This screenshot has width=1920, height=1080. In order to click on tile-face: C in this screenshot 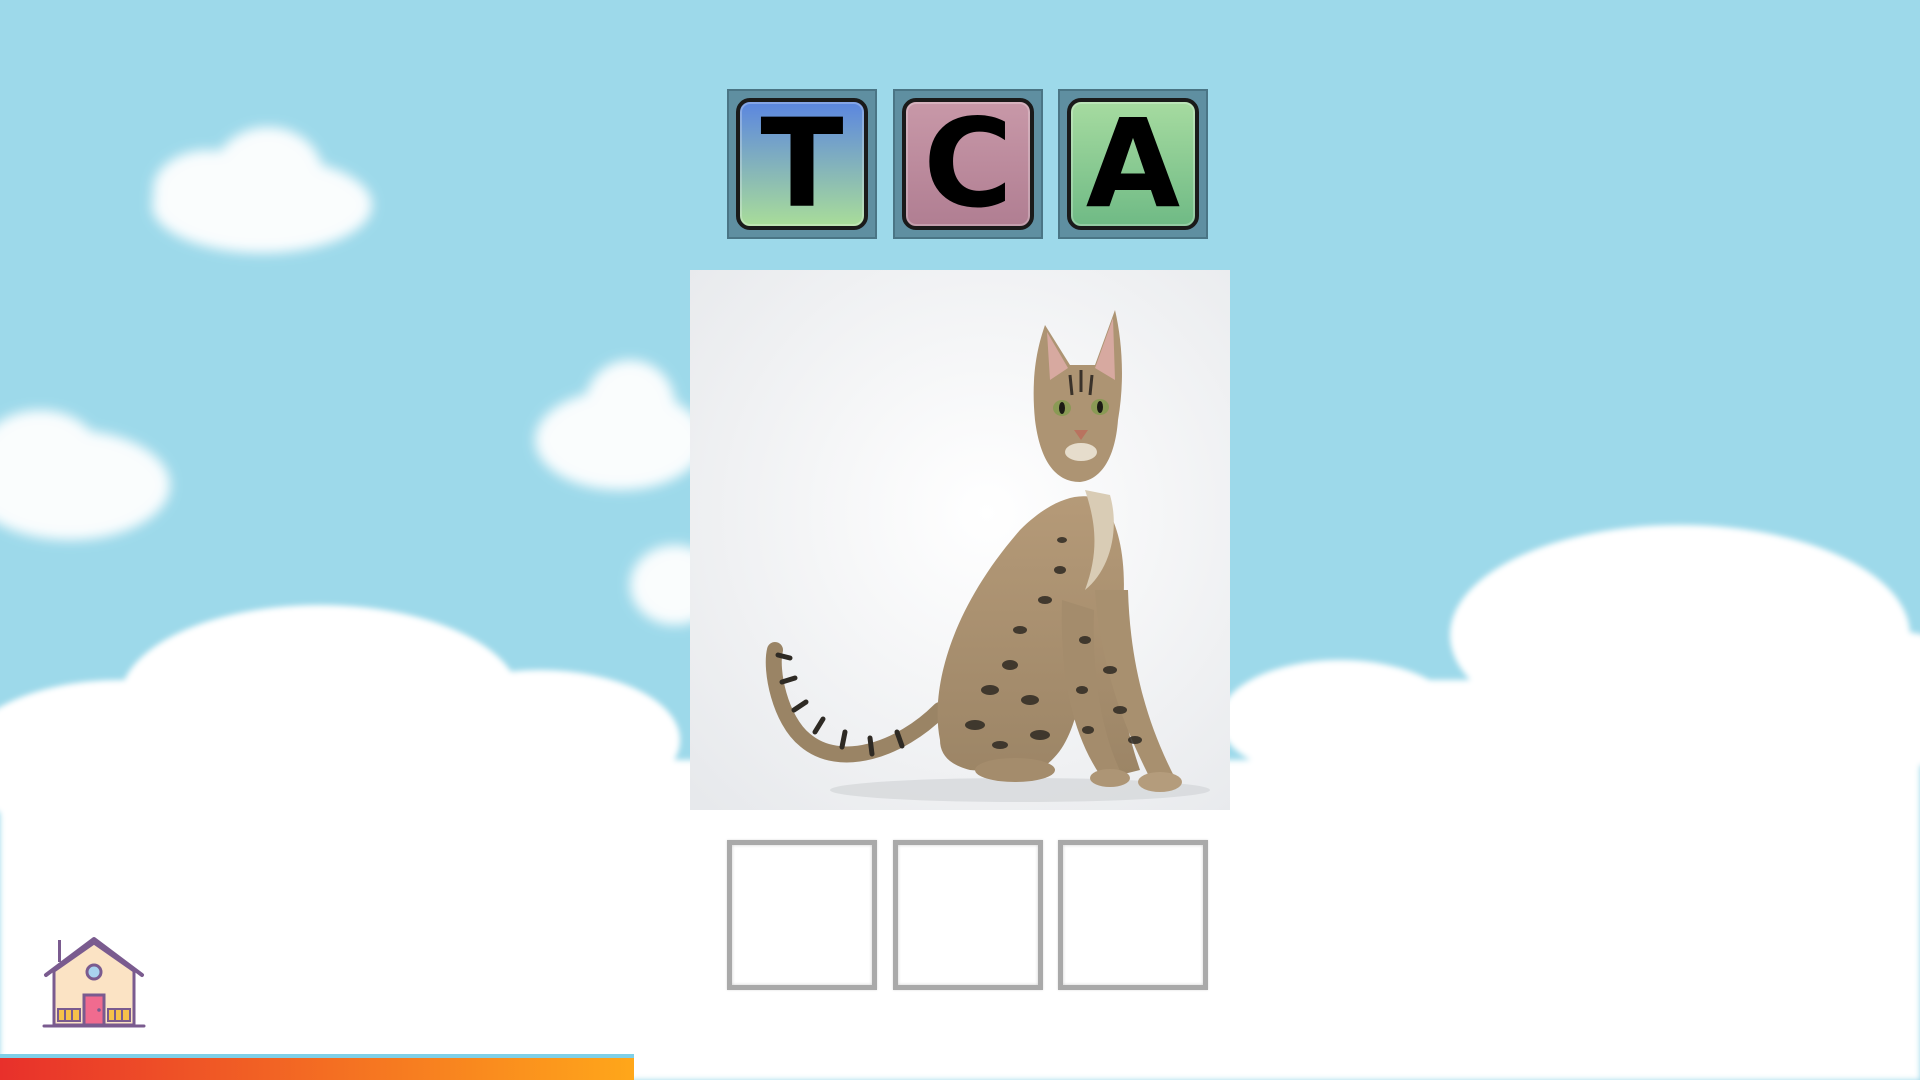, I will do `click(968, 164)`.